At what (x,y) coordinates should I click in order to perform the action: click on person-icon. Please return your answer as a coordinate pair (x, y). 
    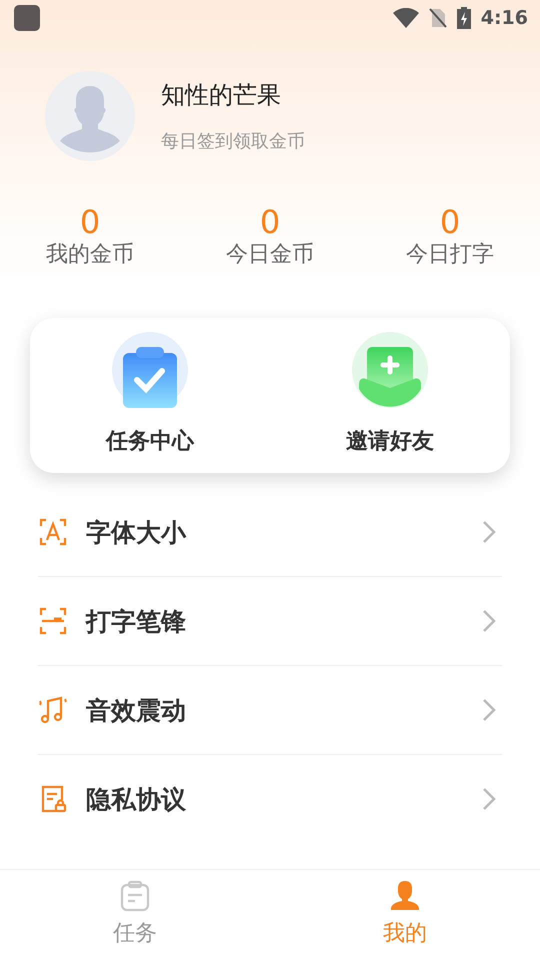
    Looking at the image, I should click on (405, 896).